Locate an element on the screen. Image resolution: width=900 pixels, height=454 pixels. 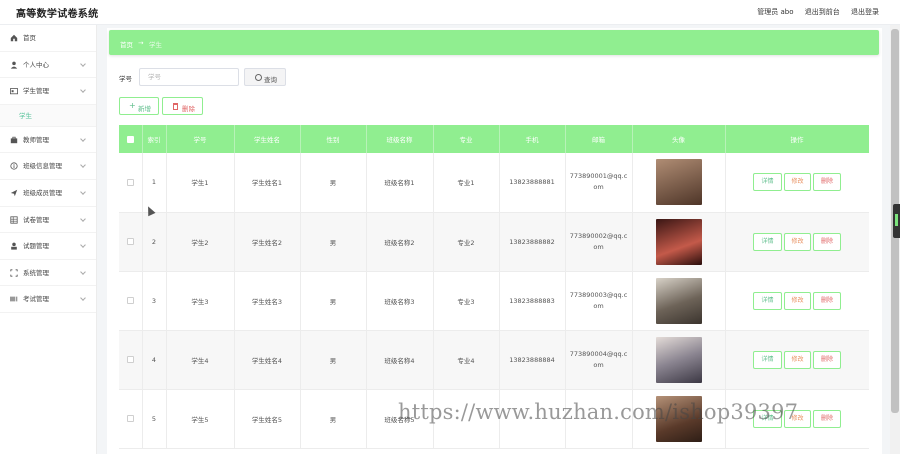
column-header: 学号 is located at coordinates (200, 139).